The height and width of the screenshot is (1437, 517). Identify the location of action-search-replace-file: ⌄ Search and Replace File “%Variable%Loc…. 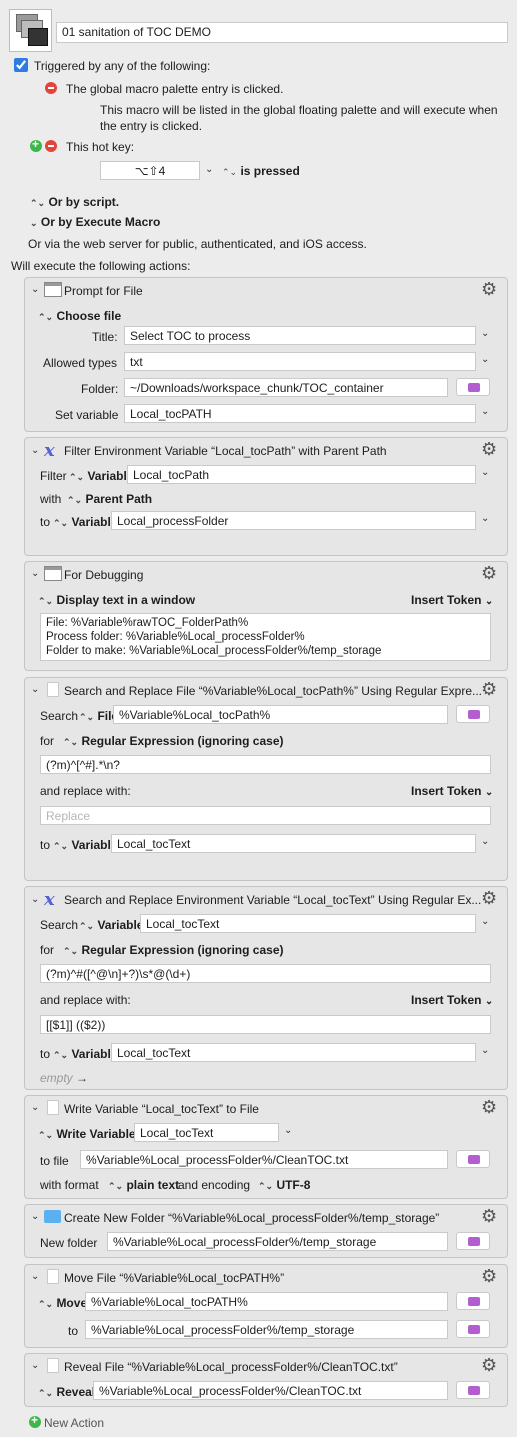
(266, 779).